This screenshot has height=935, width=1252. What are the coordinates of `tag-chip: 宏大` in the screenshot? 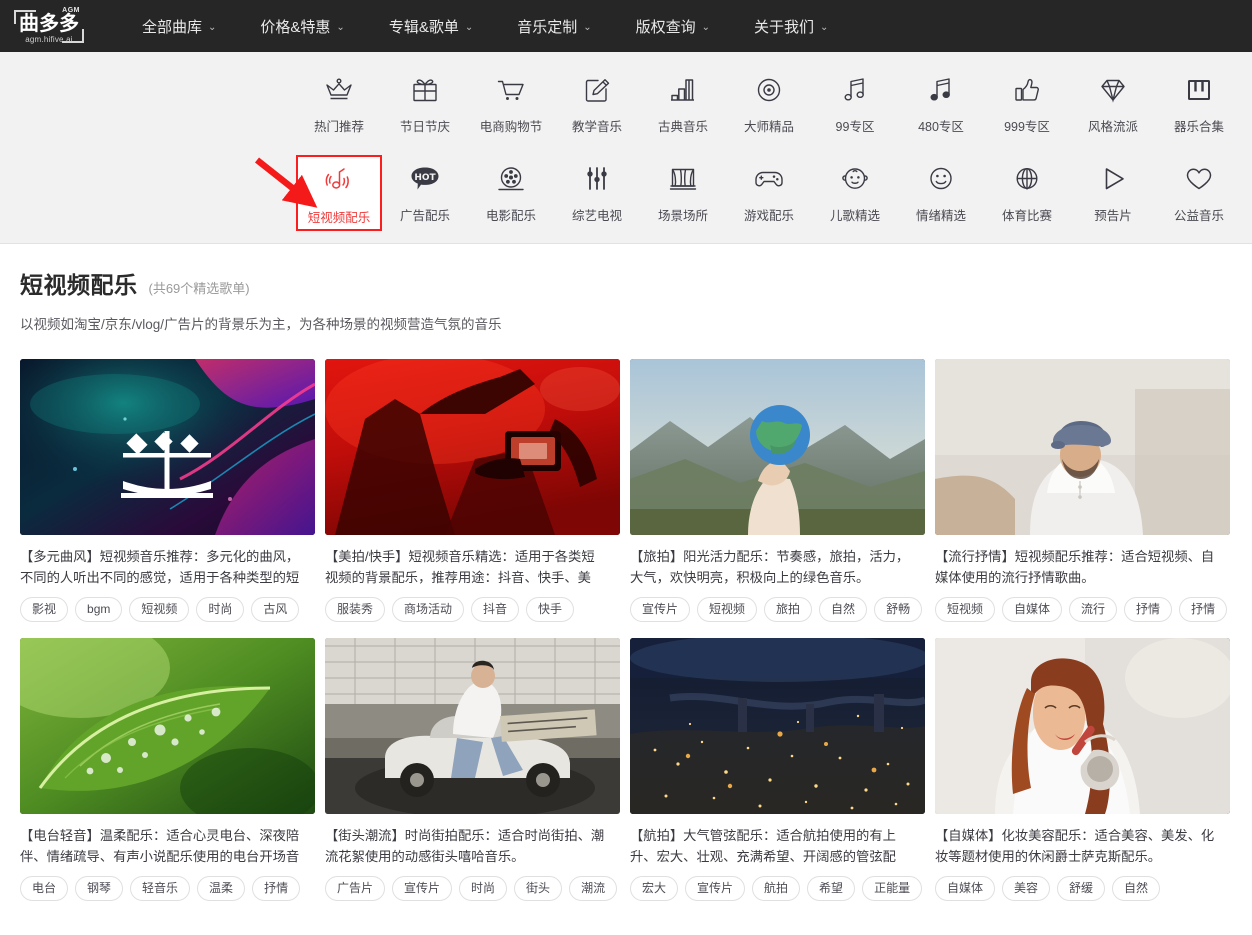 It's located at (654, 888).